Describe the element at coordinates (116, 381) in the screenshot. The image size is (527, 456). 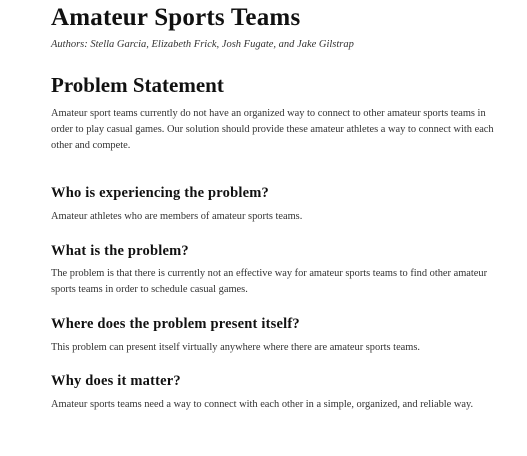
I see `why-heading: Why does it matter?` at that location.